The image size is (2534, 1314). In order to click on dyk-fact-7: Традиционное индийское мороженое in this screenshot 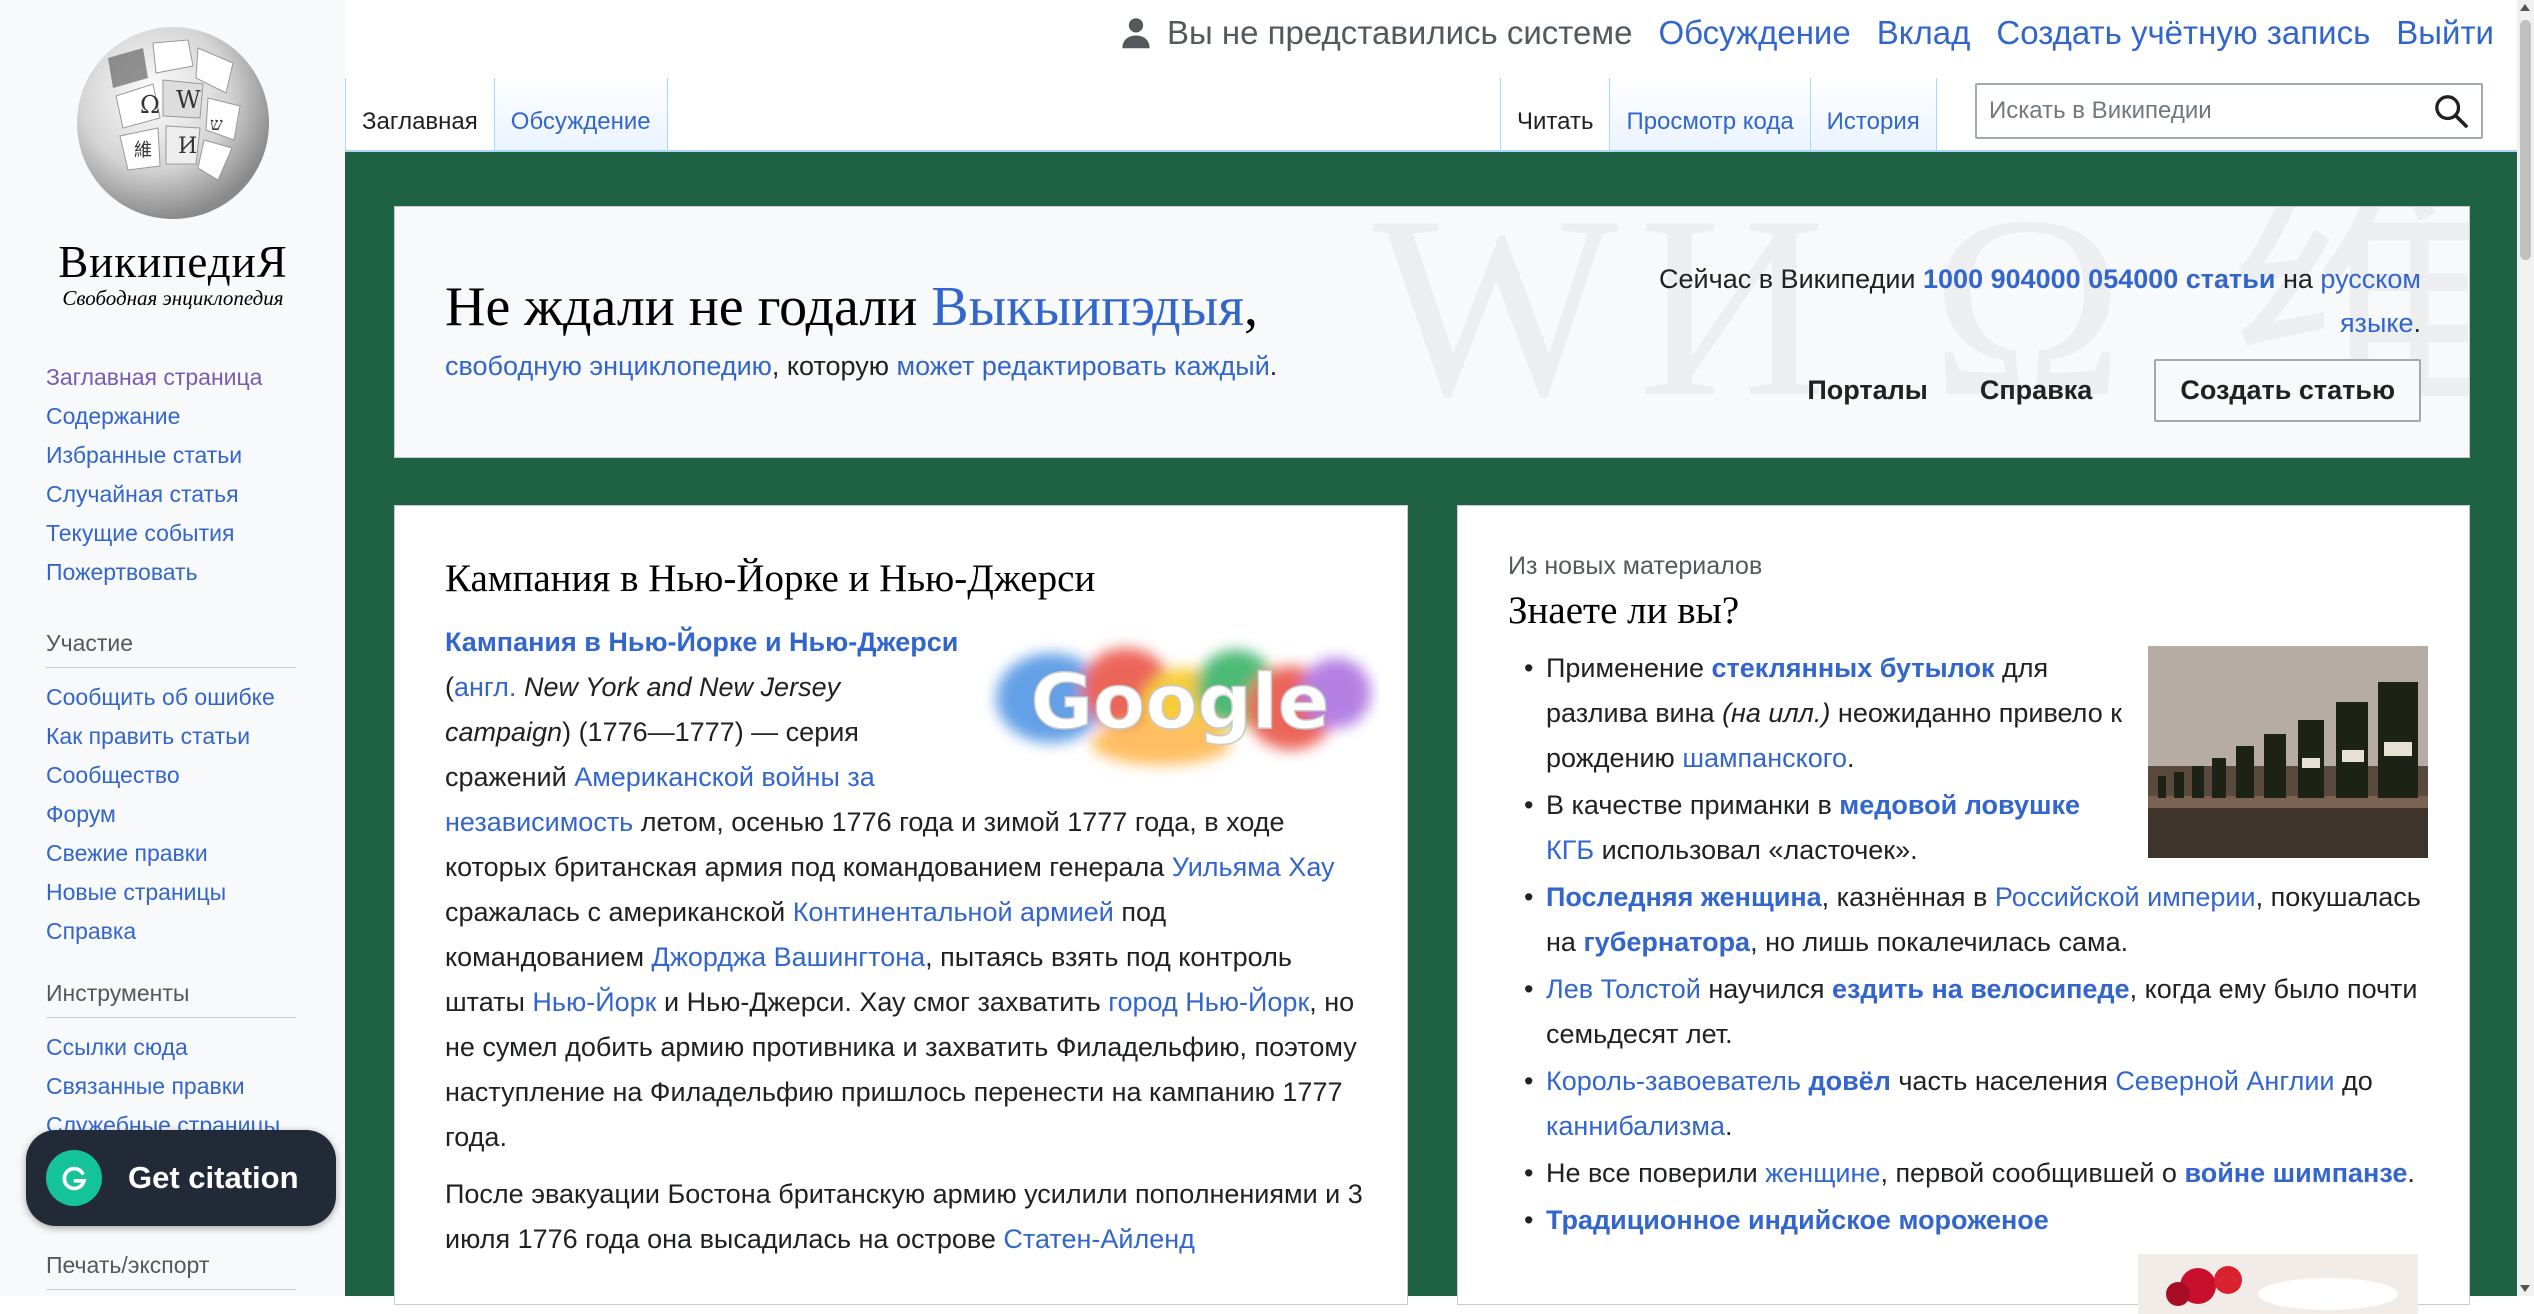, I will do `click(1976, 1220)`.